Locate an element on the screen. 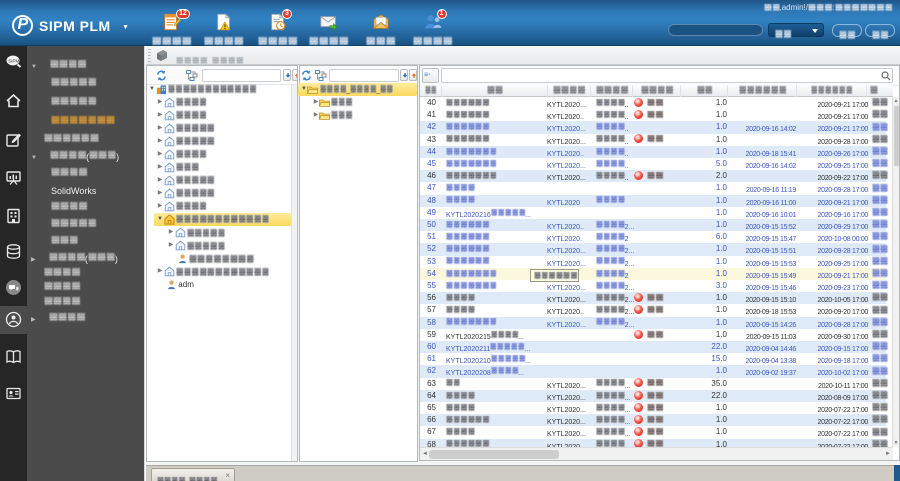 This screenshot has width=900, height=481. svg-text: SIPM is located at coordinates (13, 61).